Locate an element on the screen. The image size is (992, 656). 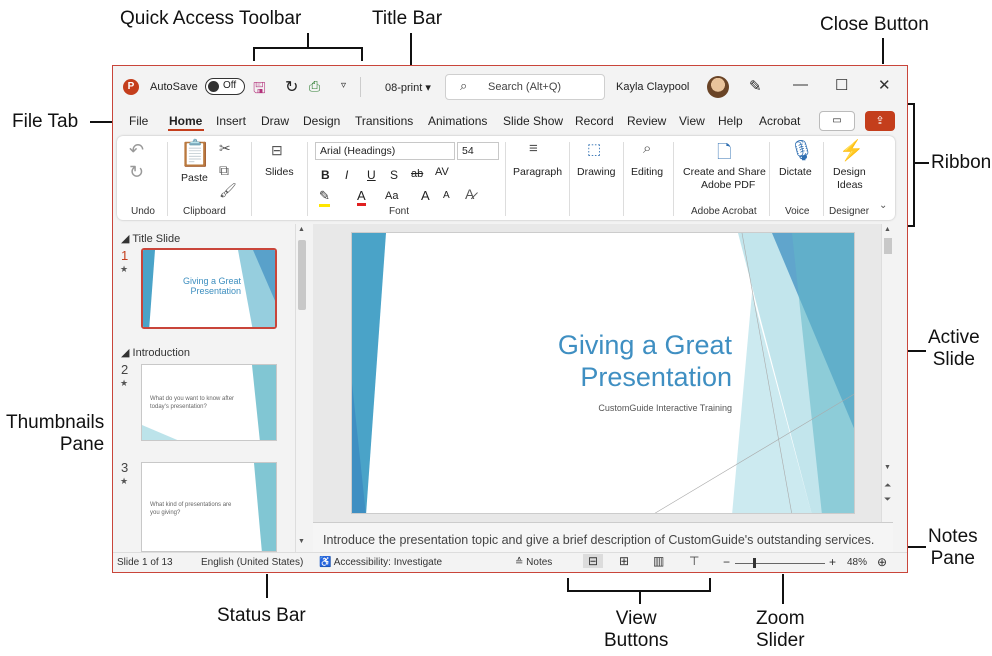
section-title-slide: ◢ Title Slide is located at coordinates (150, 238).